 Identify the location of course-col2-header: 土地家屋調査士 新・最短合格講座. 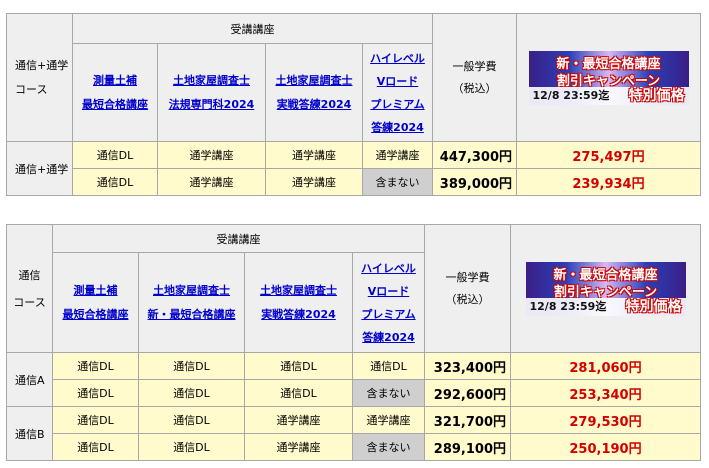
(191, 302).